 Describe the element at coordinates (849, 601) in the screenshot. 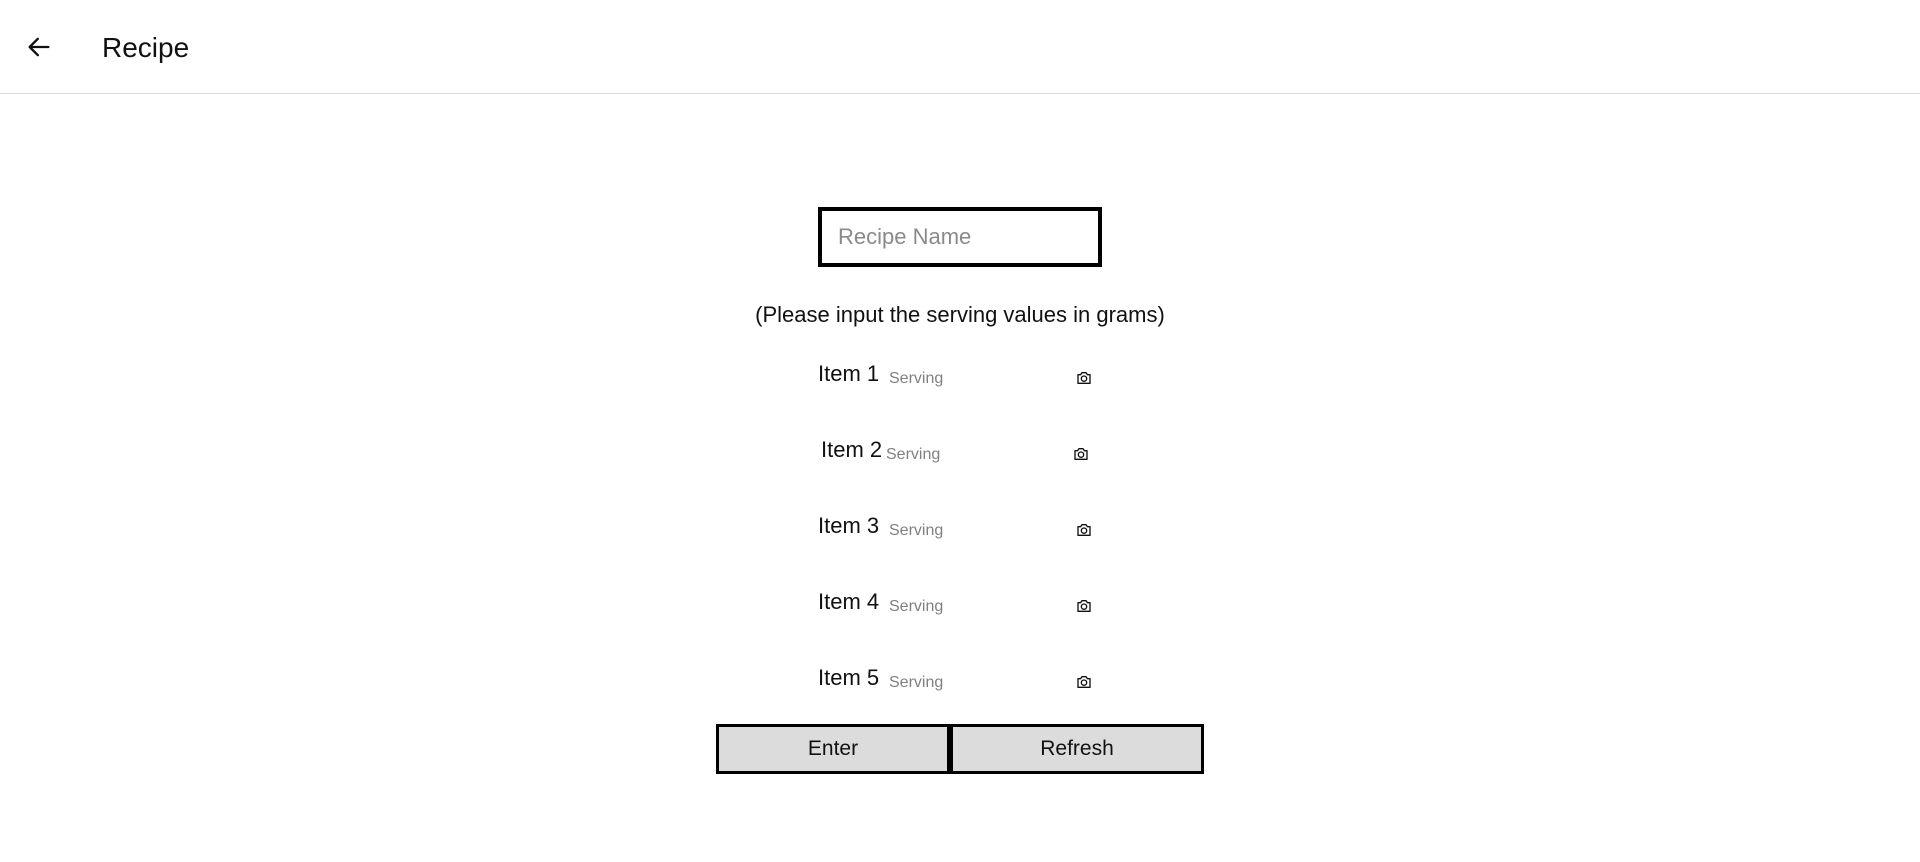

I see `item-label: Item 4` at that location.